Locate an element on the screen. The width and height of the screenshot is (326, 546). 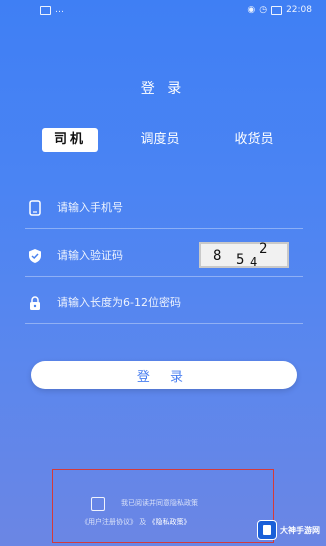
code-input is located at coordinates (132, 255).